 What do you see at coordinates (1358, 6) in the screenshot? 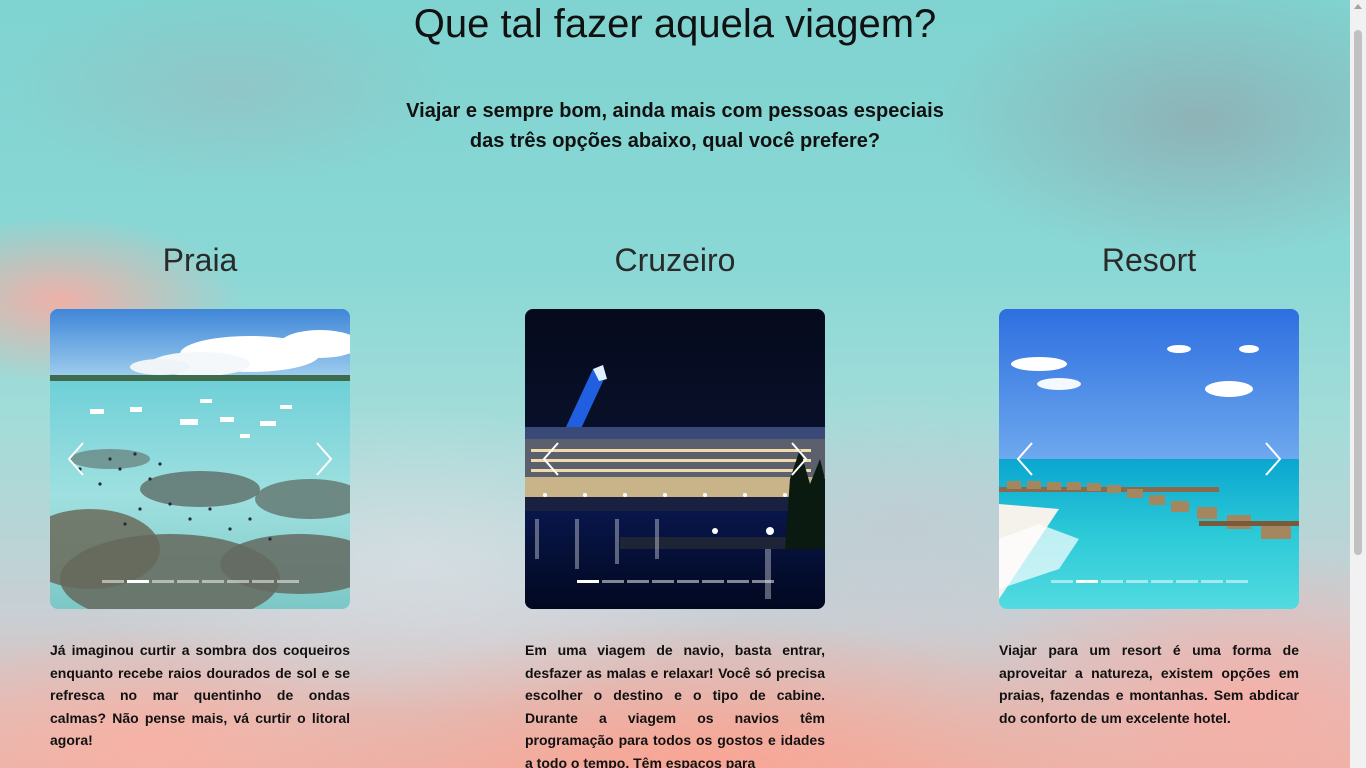
I see `scroll-up-arrow-icon` at bounding box center [1358, 6].